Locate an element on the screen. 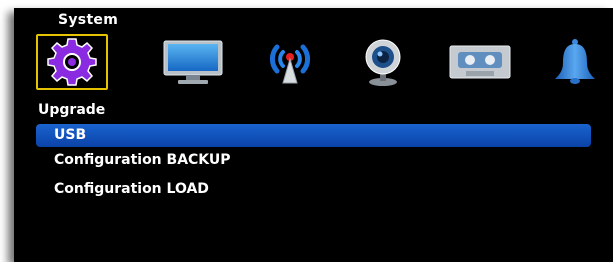  bell-icon is located at coordinates (575, 62).